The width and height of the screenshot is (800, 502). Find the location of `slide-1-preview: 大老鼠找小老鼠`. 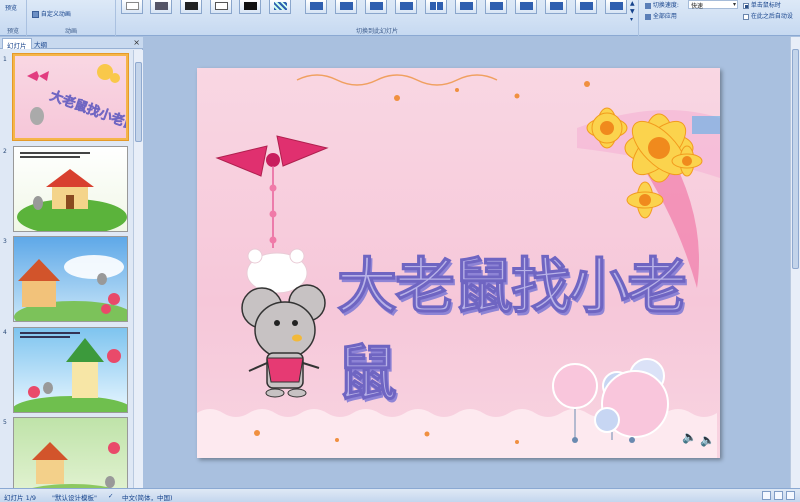

slide-1-preview: 大老鼠找小老鼠 is located at coordinates (77, 99).